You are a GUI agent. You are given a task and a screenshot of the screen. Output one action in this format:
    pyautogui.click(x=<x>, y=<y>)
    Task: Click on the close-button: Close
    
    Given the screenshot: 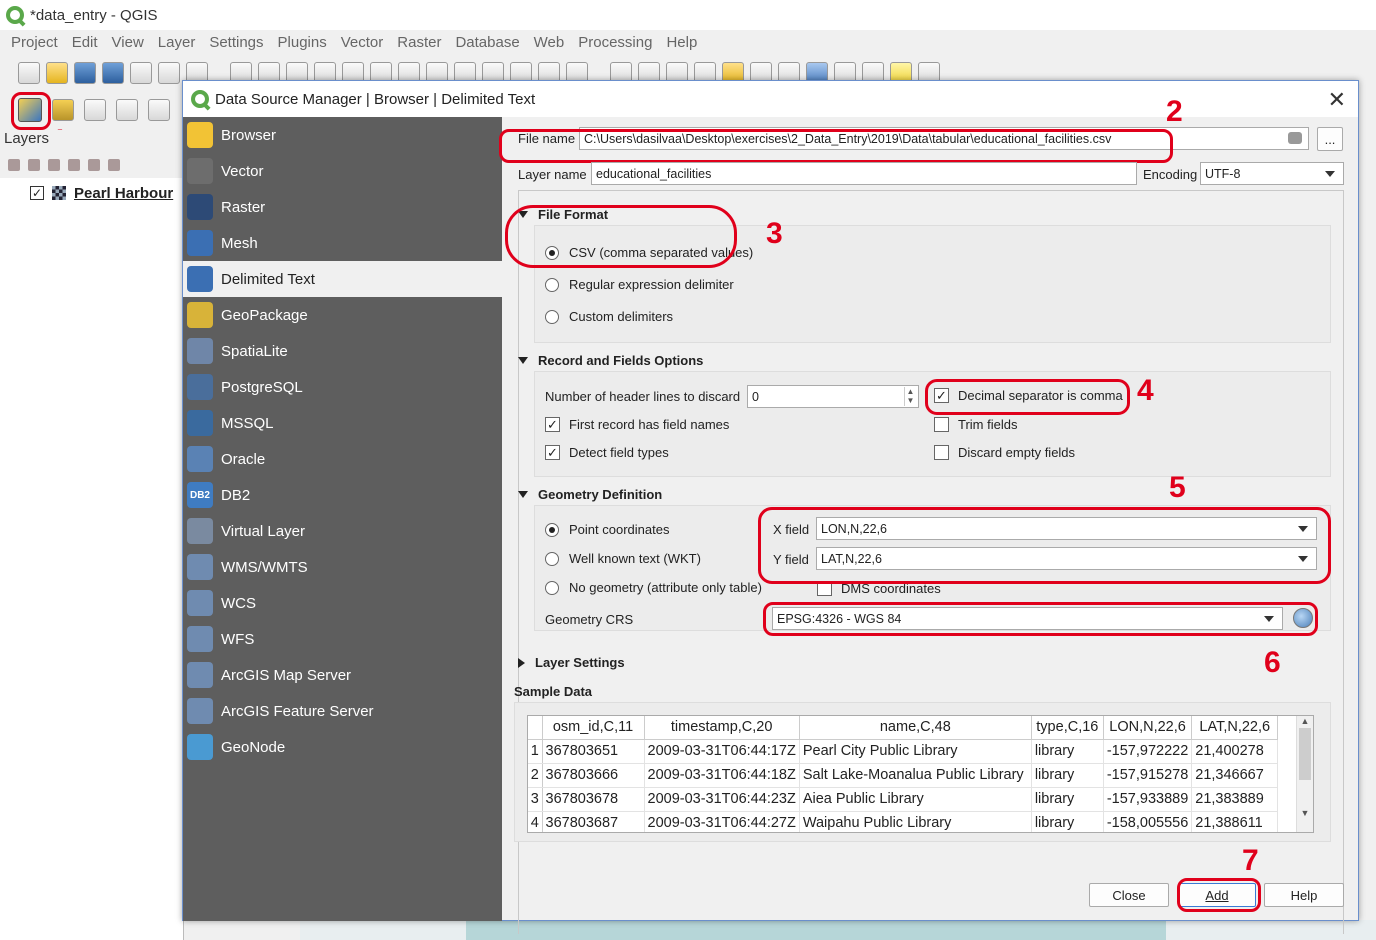 What is the action you would take?
    pyautogui.click(x=1129, y=895)
    